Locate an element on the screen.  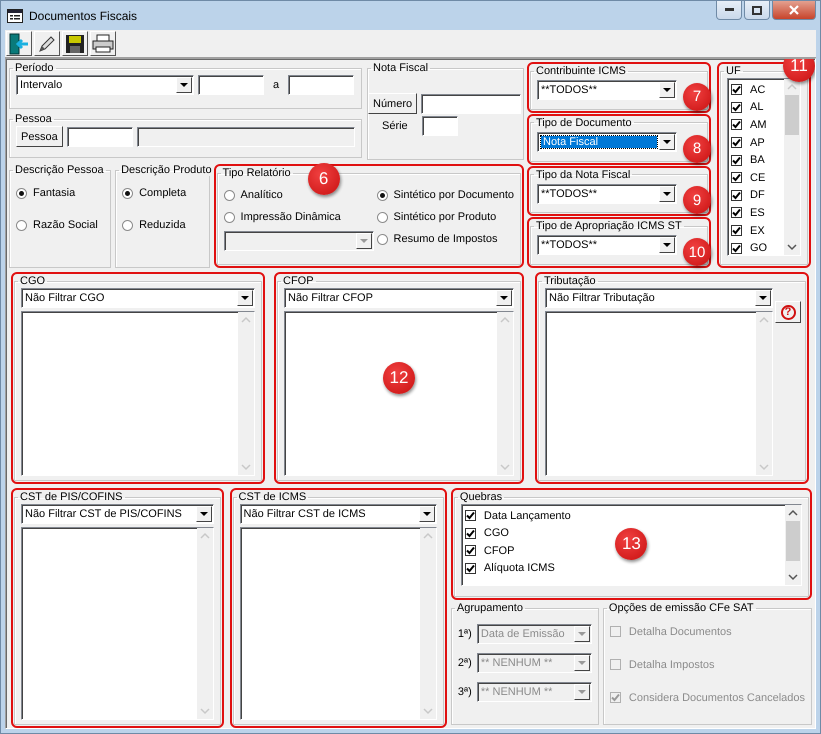
checkbox-label: CGO is located at coordinates (496, 533).